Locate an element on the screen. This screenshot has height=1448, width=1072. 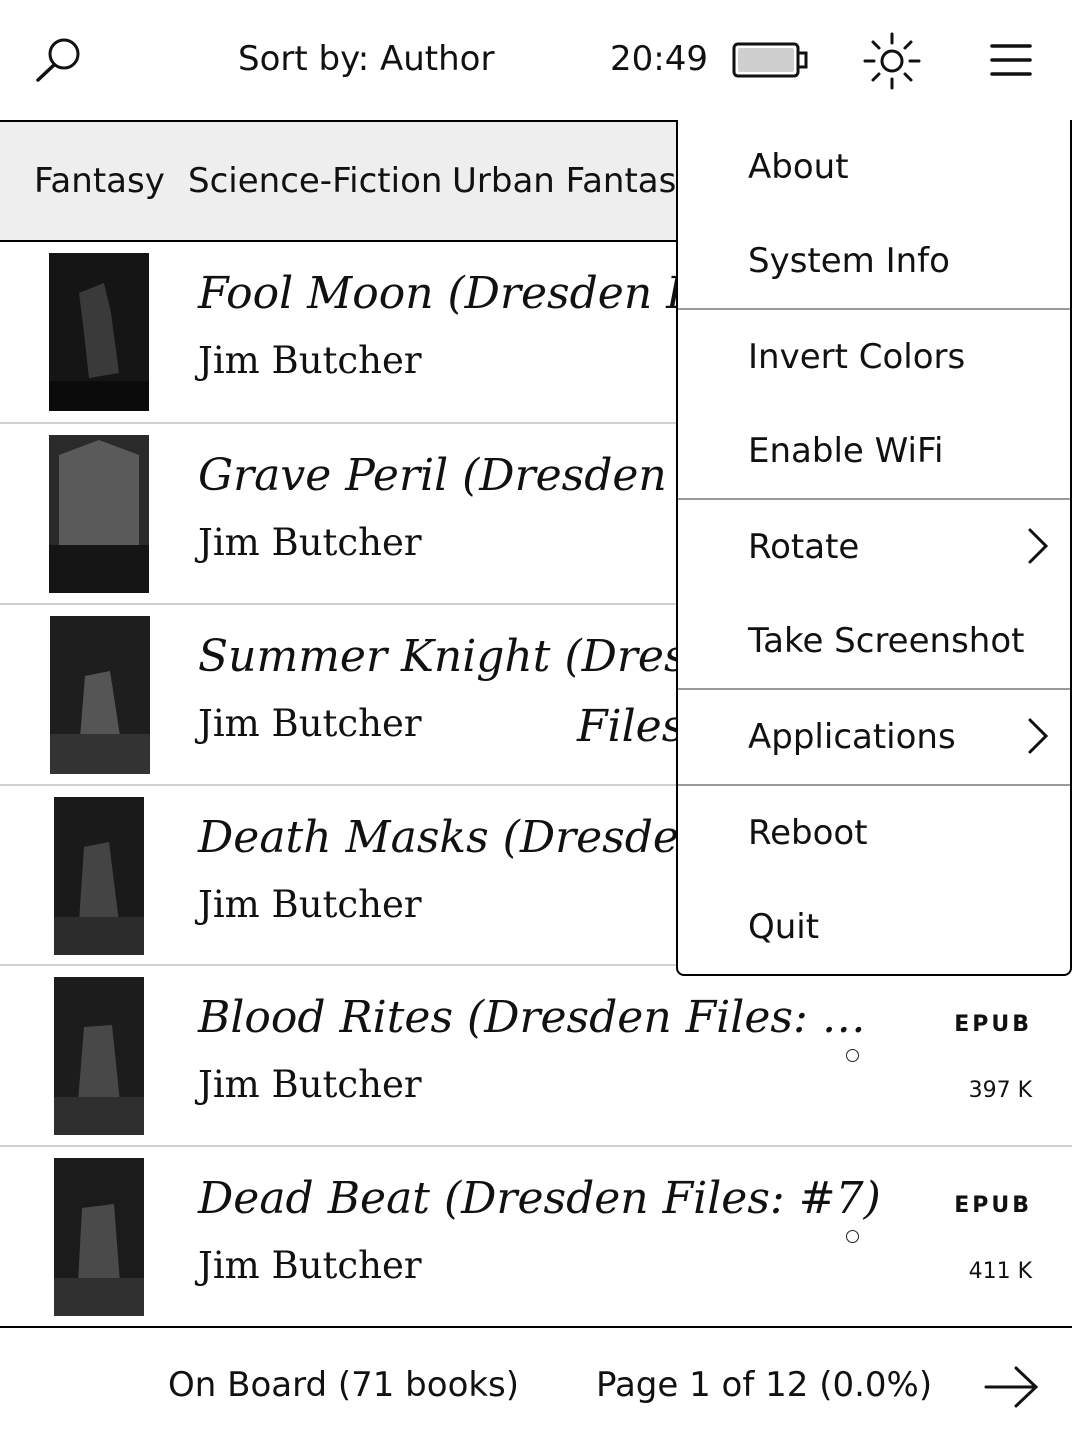
menu-item-label: Reboot is located at coordinates (808, 833).